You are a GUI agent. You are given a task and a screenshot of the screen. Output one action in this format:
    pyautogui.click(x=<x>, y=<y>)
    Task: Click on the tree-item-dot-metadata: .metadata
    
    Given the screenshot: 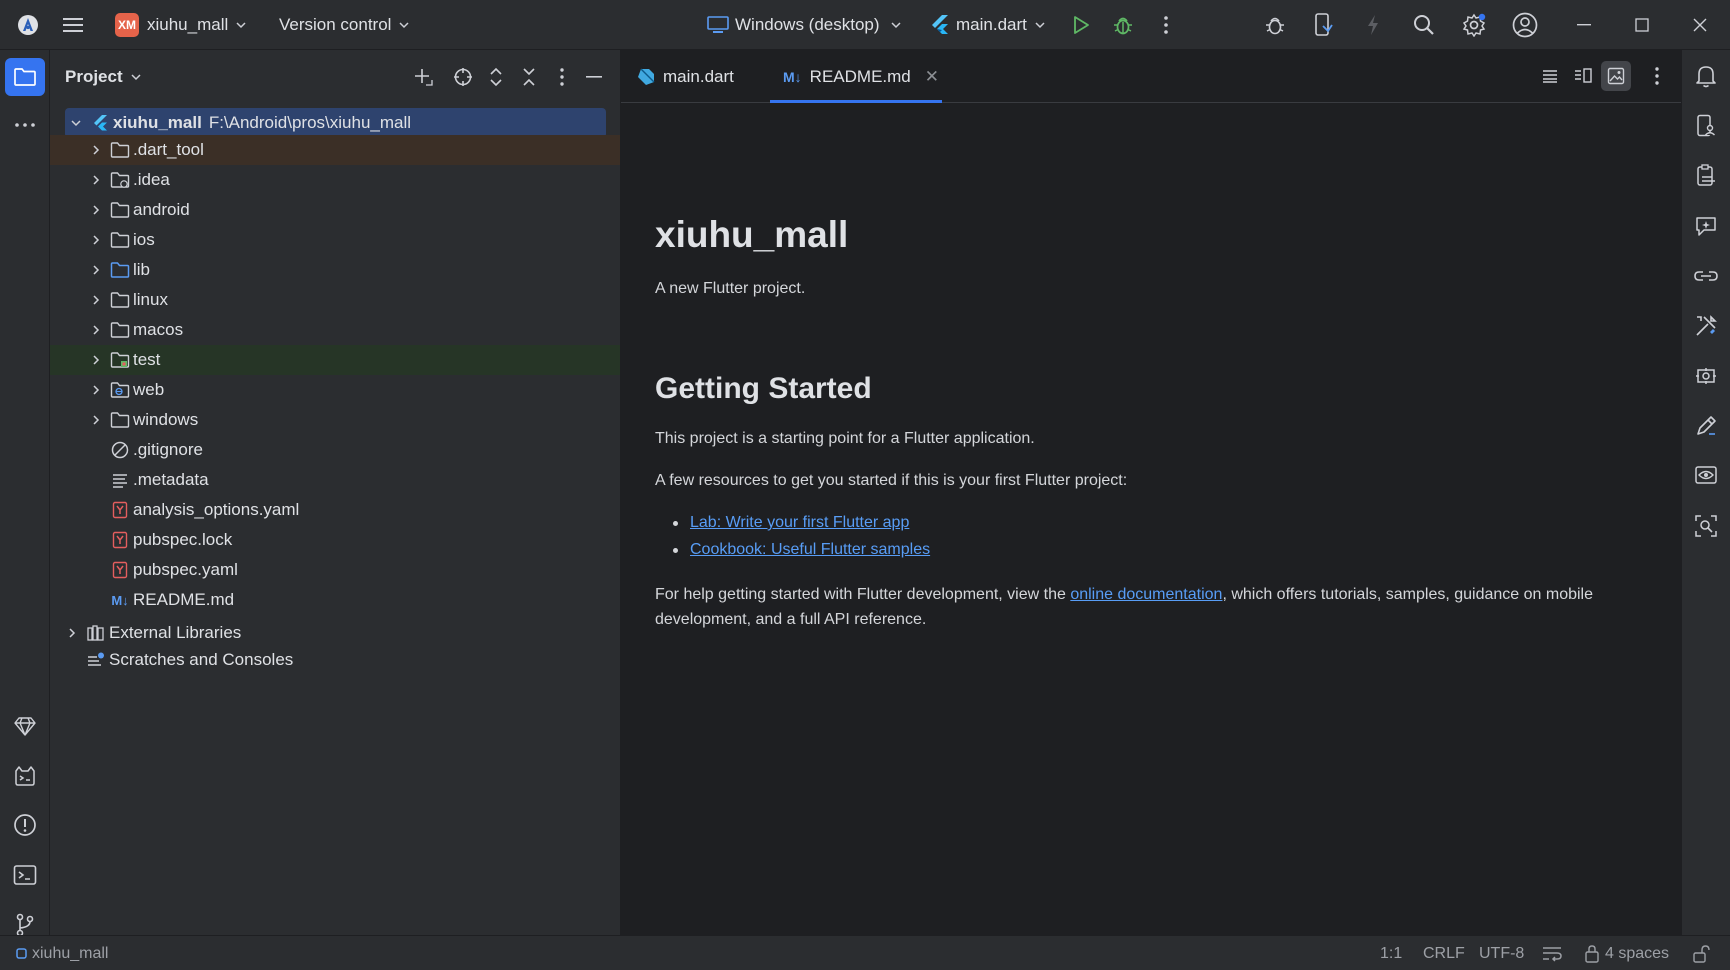 What is the action you would take?
    pyautogui.click(x=335, y=480)
    